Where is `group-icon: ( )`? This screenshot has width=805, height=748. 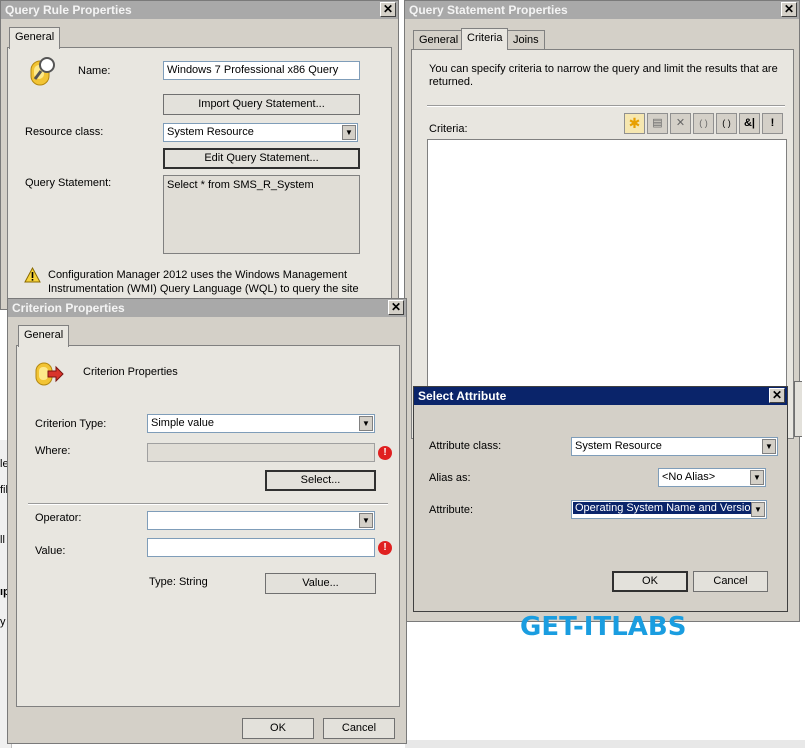
group-icon: ( ) is located at coordinates (703, 123).